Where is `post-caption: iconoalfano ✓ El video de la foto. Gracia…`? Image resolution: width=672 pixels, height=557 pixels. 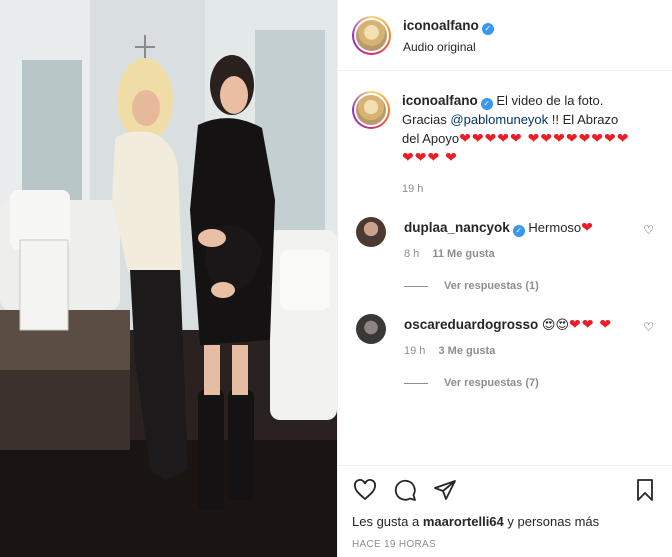
post-caption: iconoalfano ✓ El video de la foto. Gracia… is located at coordinates (504, 143).